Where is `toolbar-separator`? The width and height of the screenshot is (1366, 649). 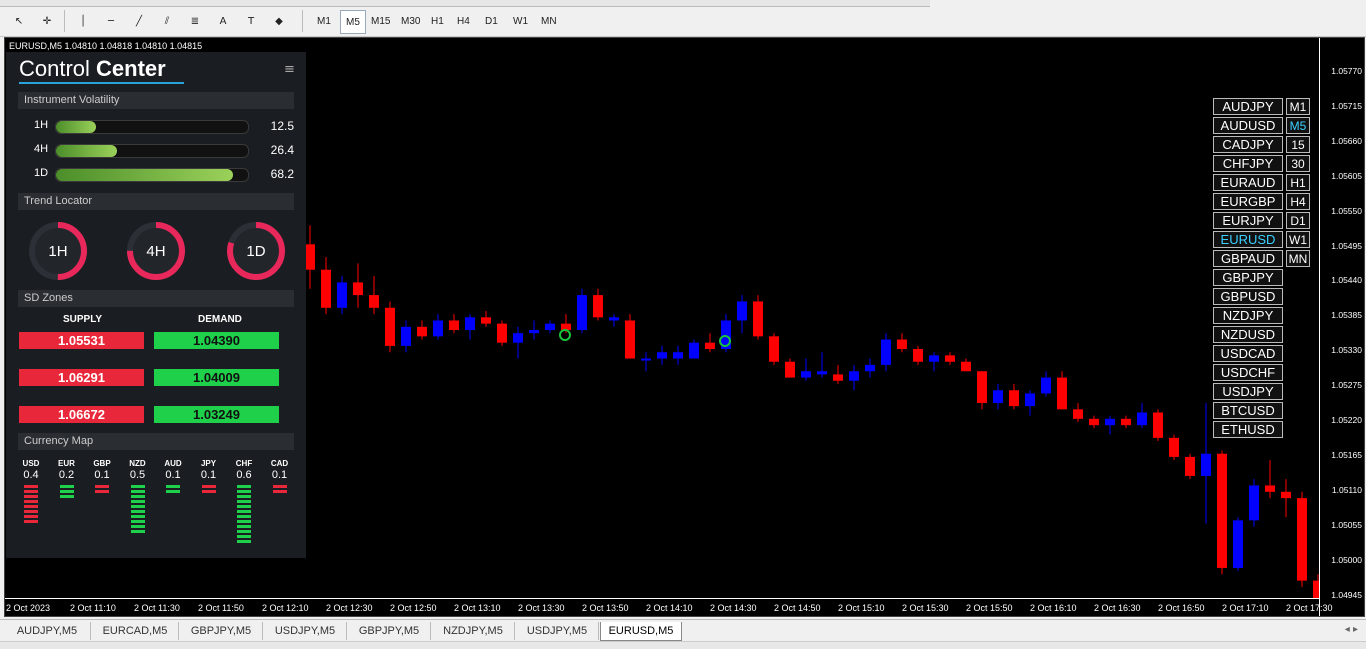 toolbar-separator is located at coordinates (302, 21).